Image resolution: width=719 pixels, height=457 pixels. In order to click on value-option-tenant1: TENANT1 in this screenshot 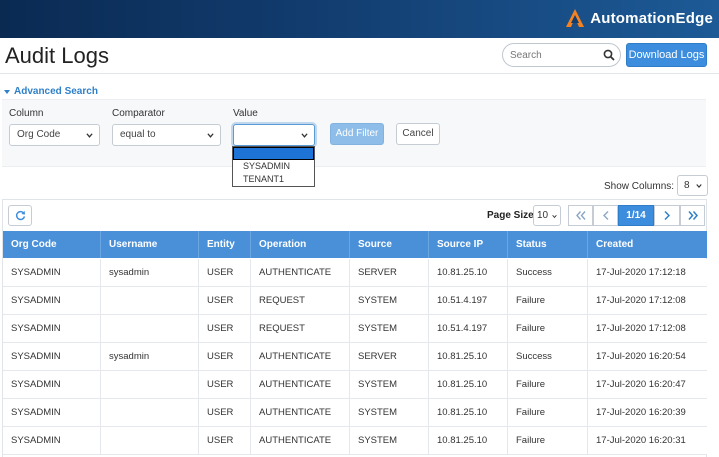, I will do `click(273, 179)`.